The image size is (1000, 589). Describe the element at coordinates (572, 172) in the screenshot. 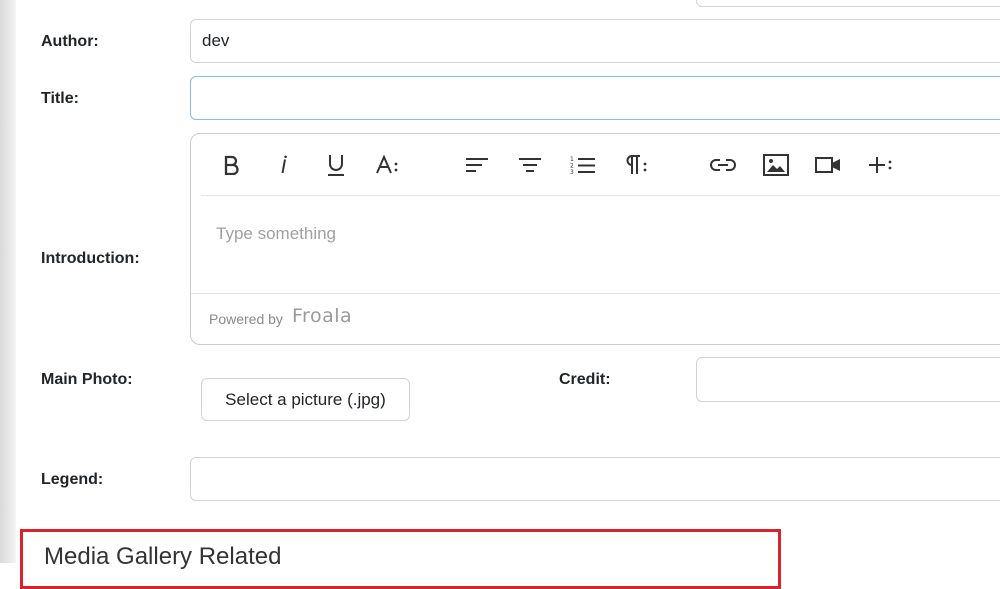

I see `svg-text: 3` at that location.